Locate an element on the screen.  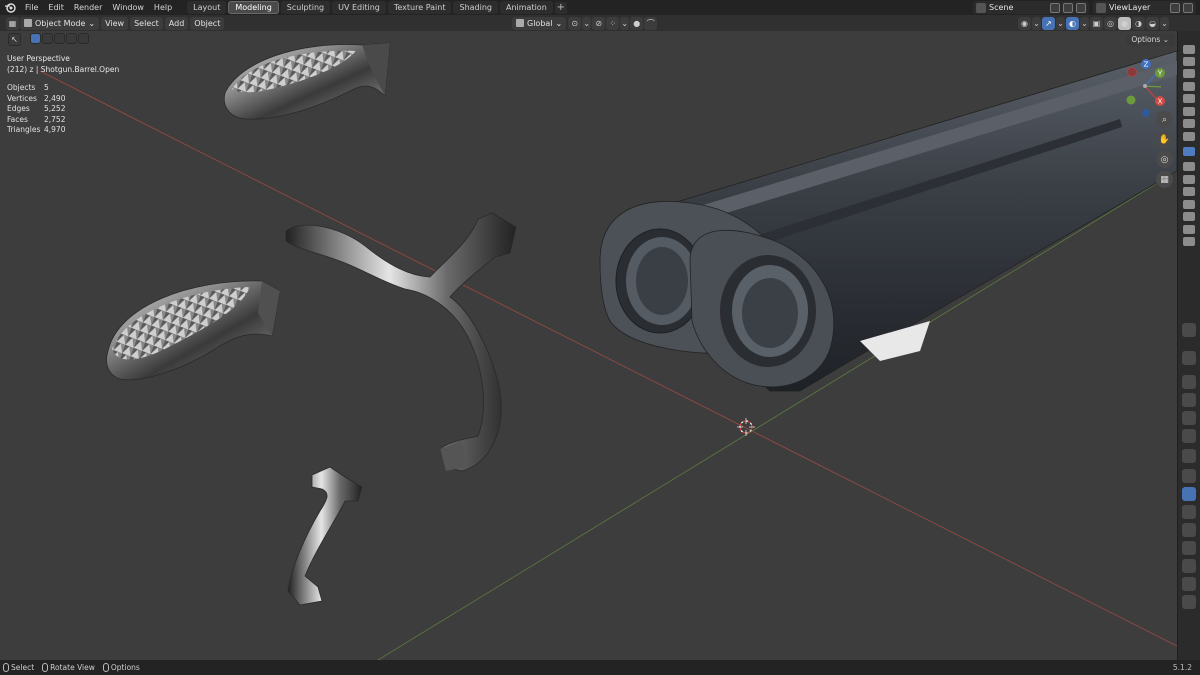
menu-select: Select is located at coordinates (146, 23).